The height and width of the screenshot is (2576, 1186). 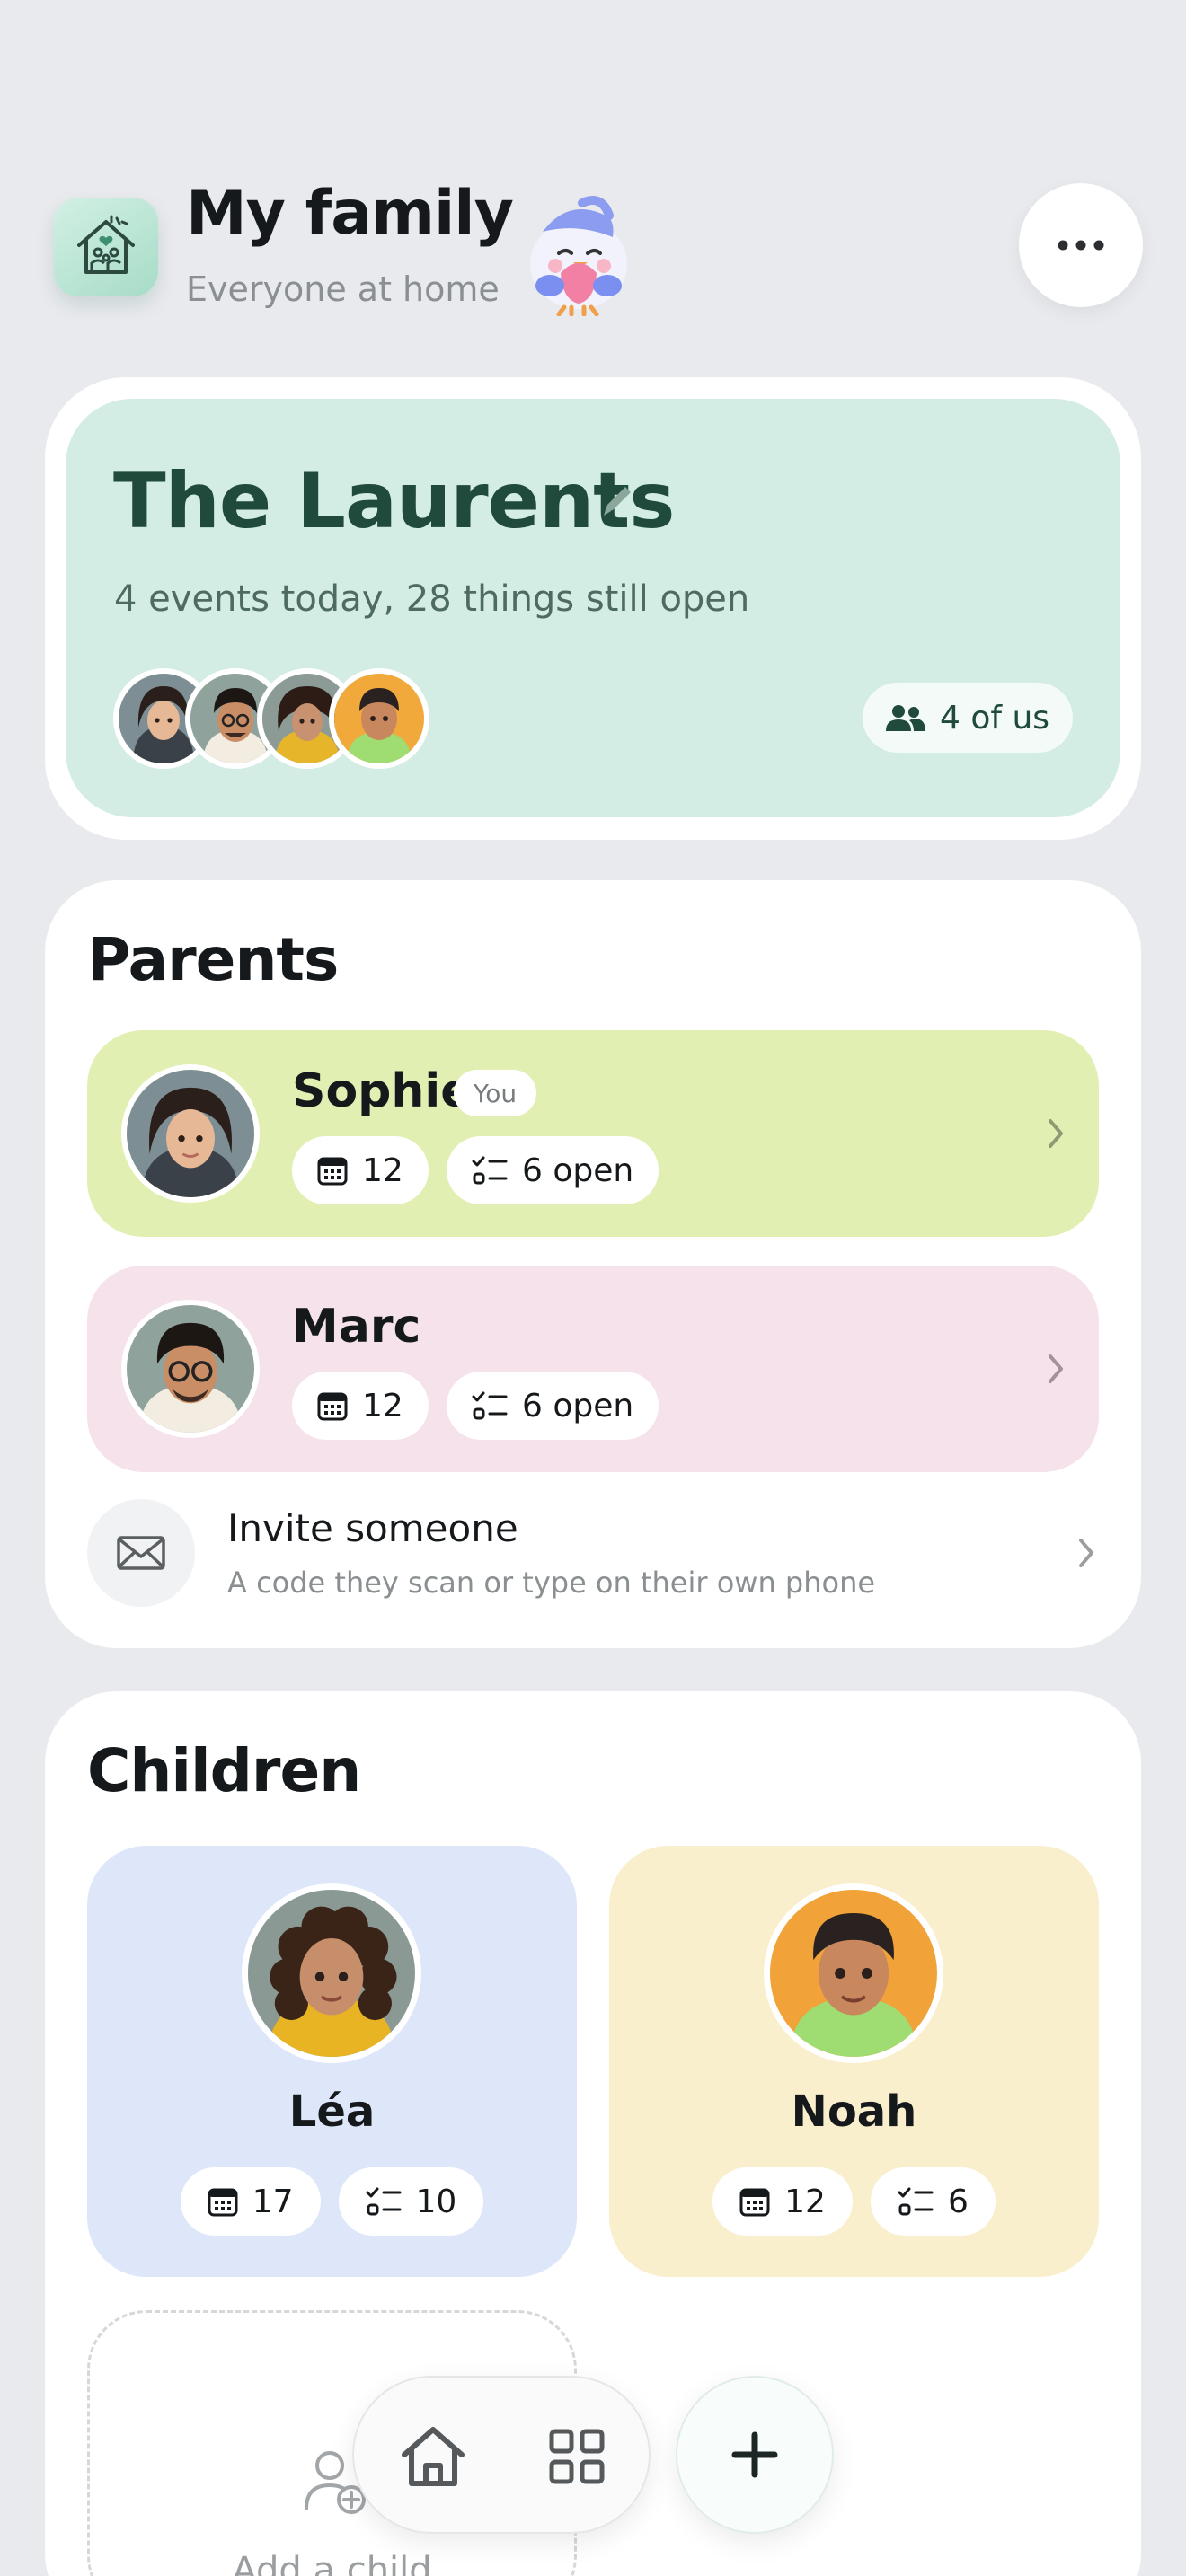 I want to click on parent-row-sophie: Sophie You 12 6 open, so click(x=593, y=1133).